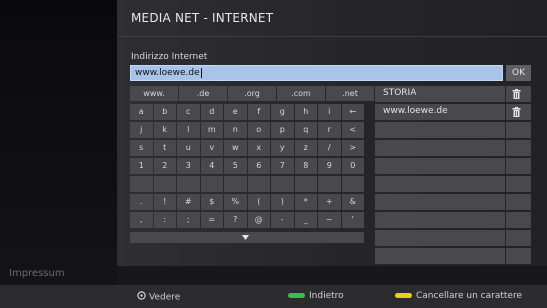  Describe the element at coordinates (235, 202) in the screenshot. I see `key: %` at that location.